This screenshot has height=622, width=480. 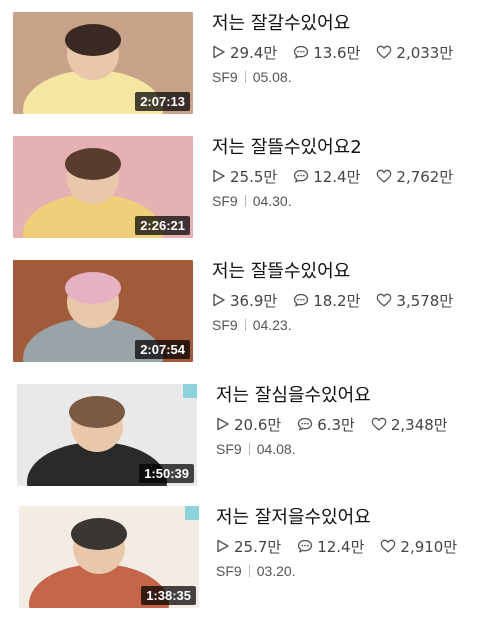 I want to click on video-stats: 25.7만 12.4만 2,910만, so click(x=344, y=546).